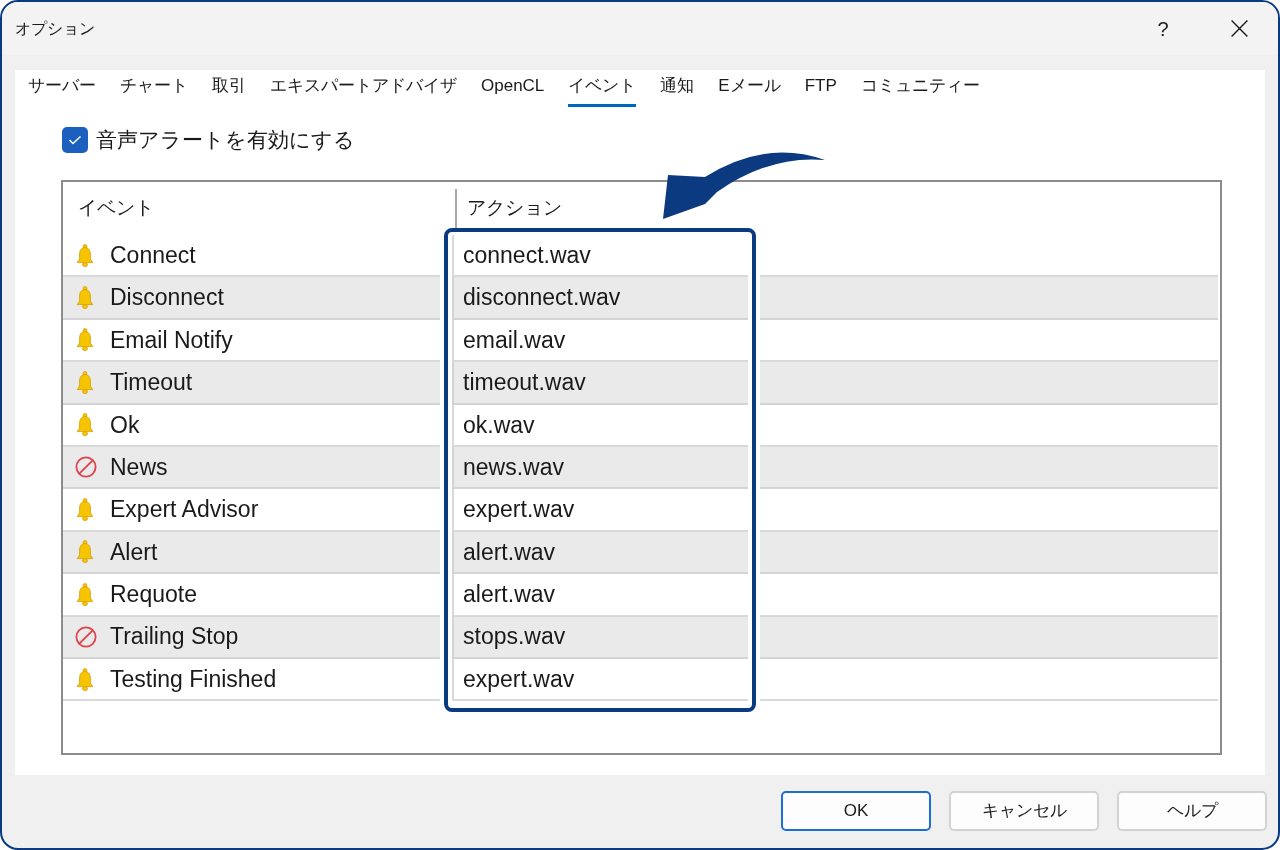 This screenshot has height=850, width=1280. Describe the element at coordinates (184, 510) in the screenshot. I see `event-name: Expert Advisor` at that location.